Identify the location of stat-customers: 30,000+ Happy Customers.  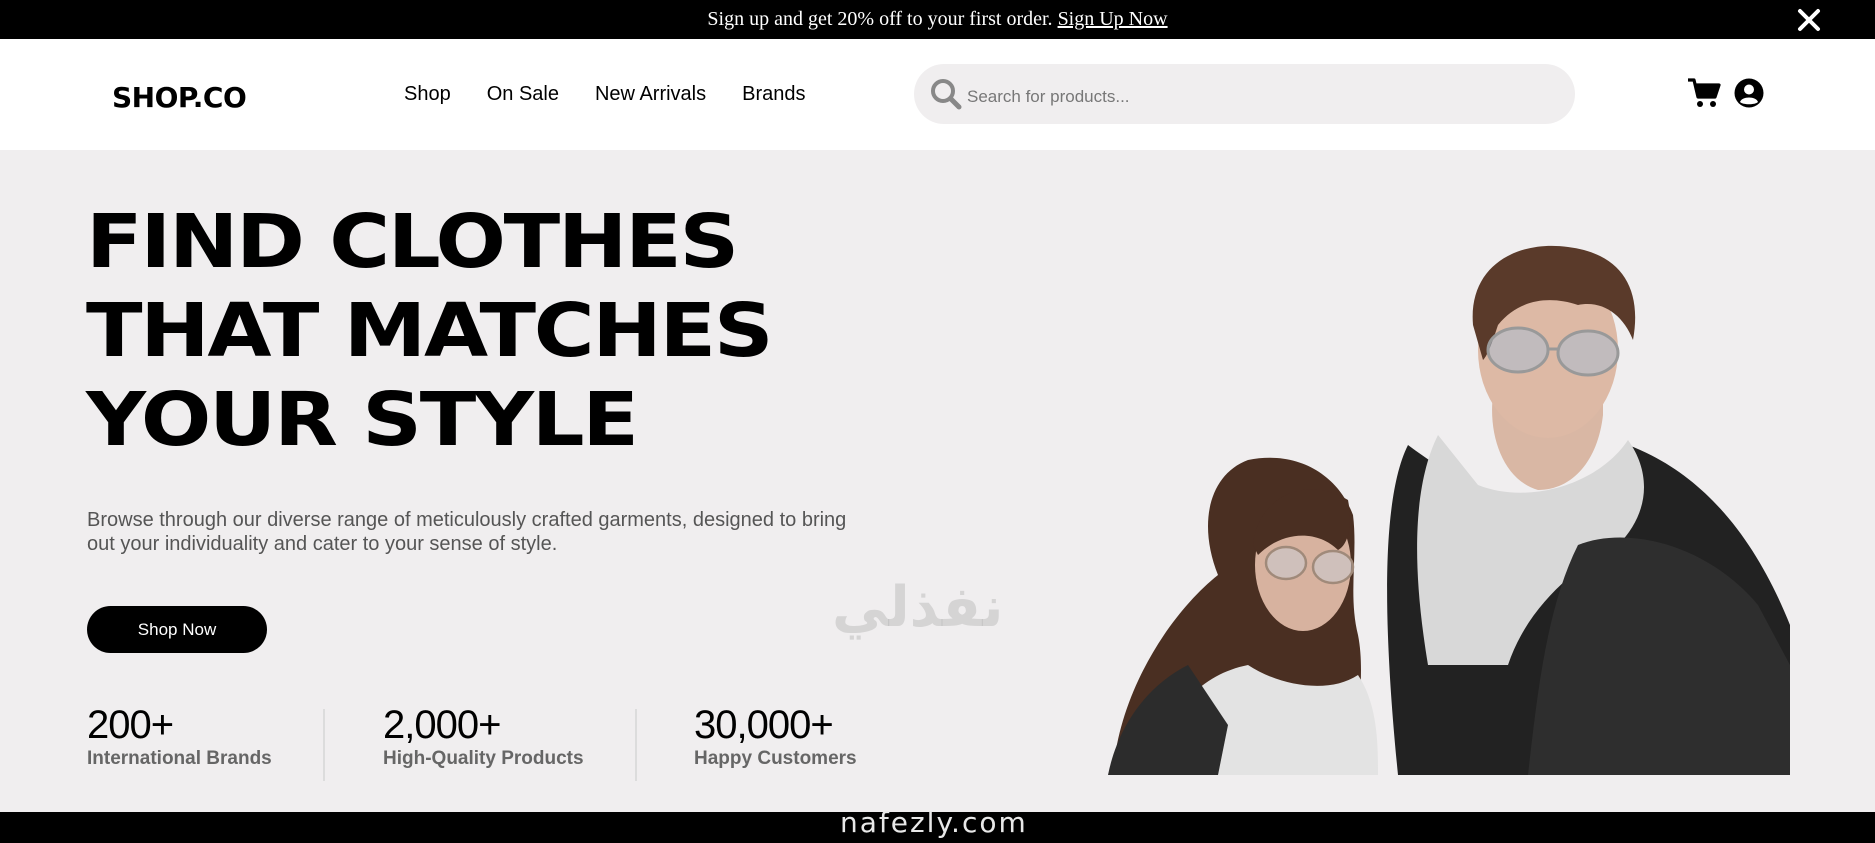
(775, 737).